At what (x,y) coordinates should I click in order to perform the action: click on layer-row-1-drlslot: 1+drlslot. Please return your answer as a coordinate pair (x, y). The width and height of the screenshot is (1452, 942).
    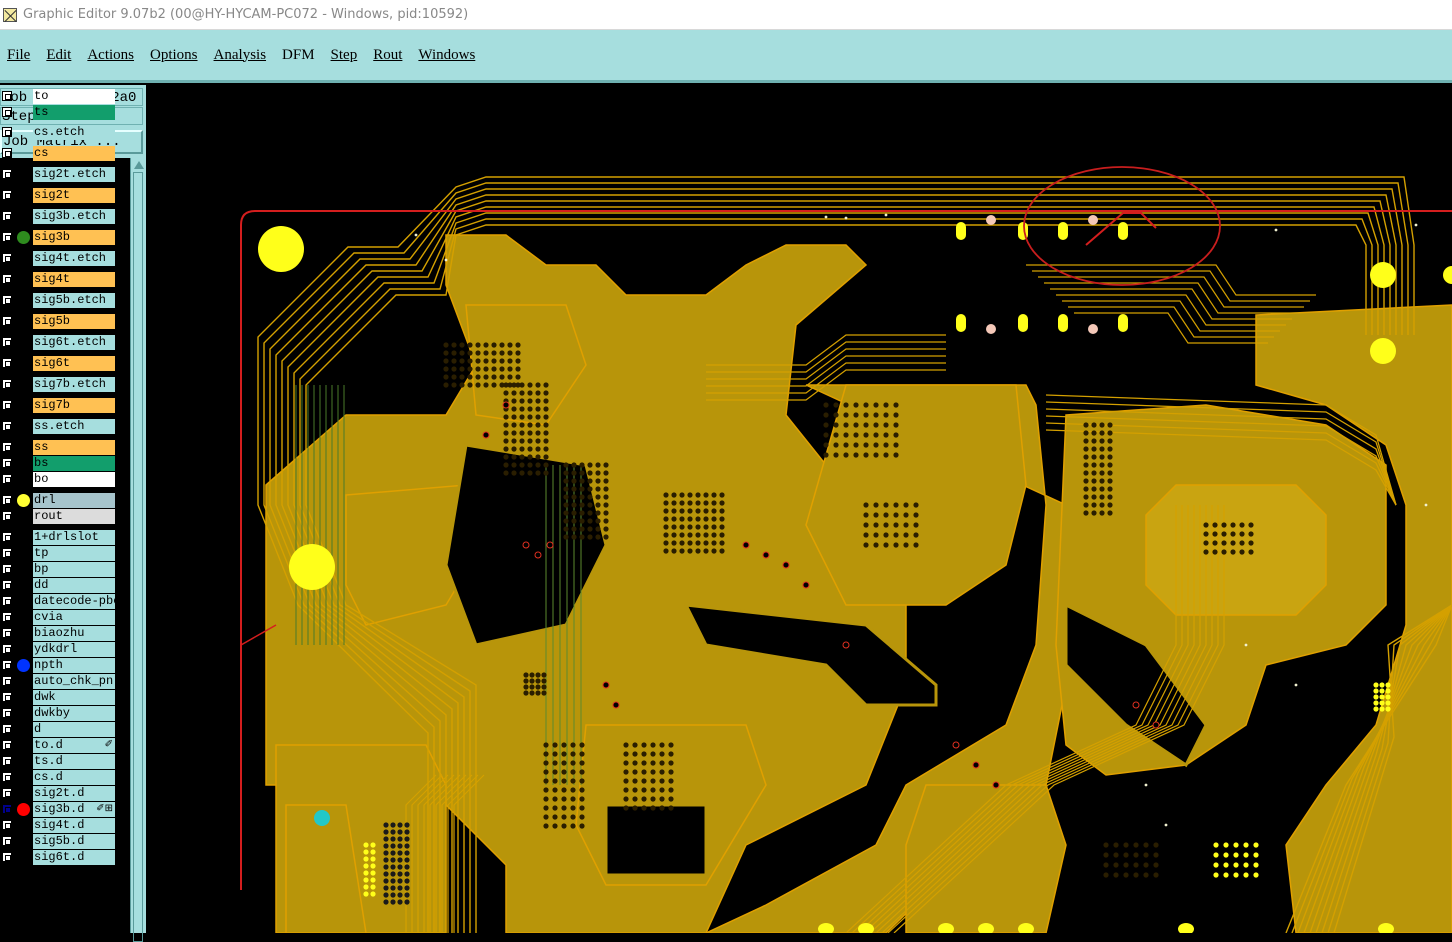
    Looking at the image, I should click on (65, 537).